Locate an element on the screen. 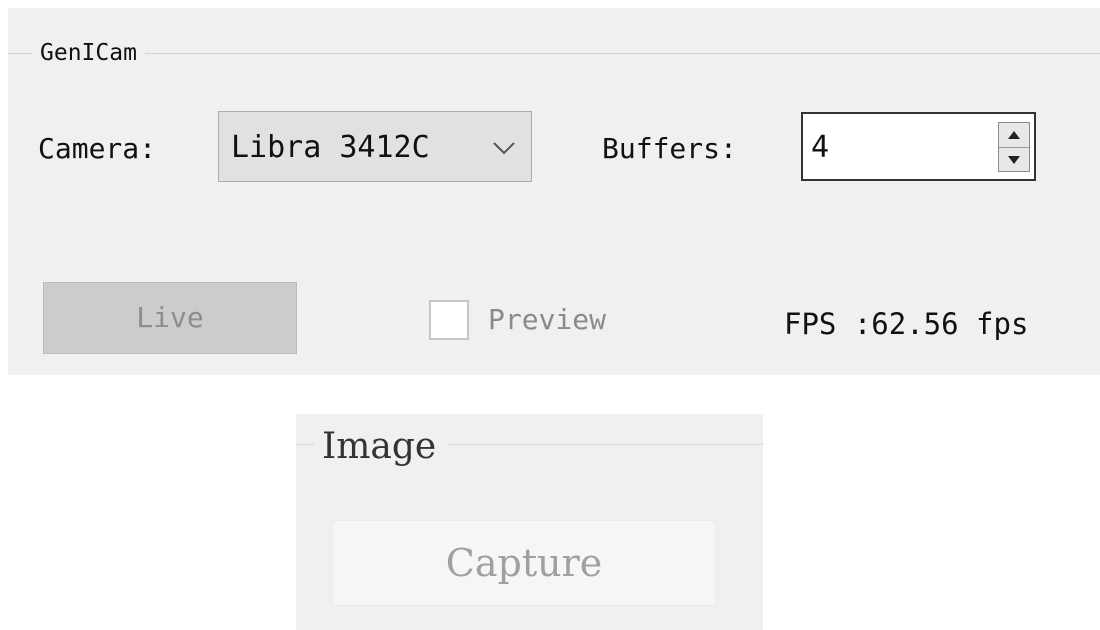  genicam-groupbox-title: GenICam is located at coordinates (88, 53).